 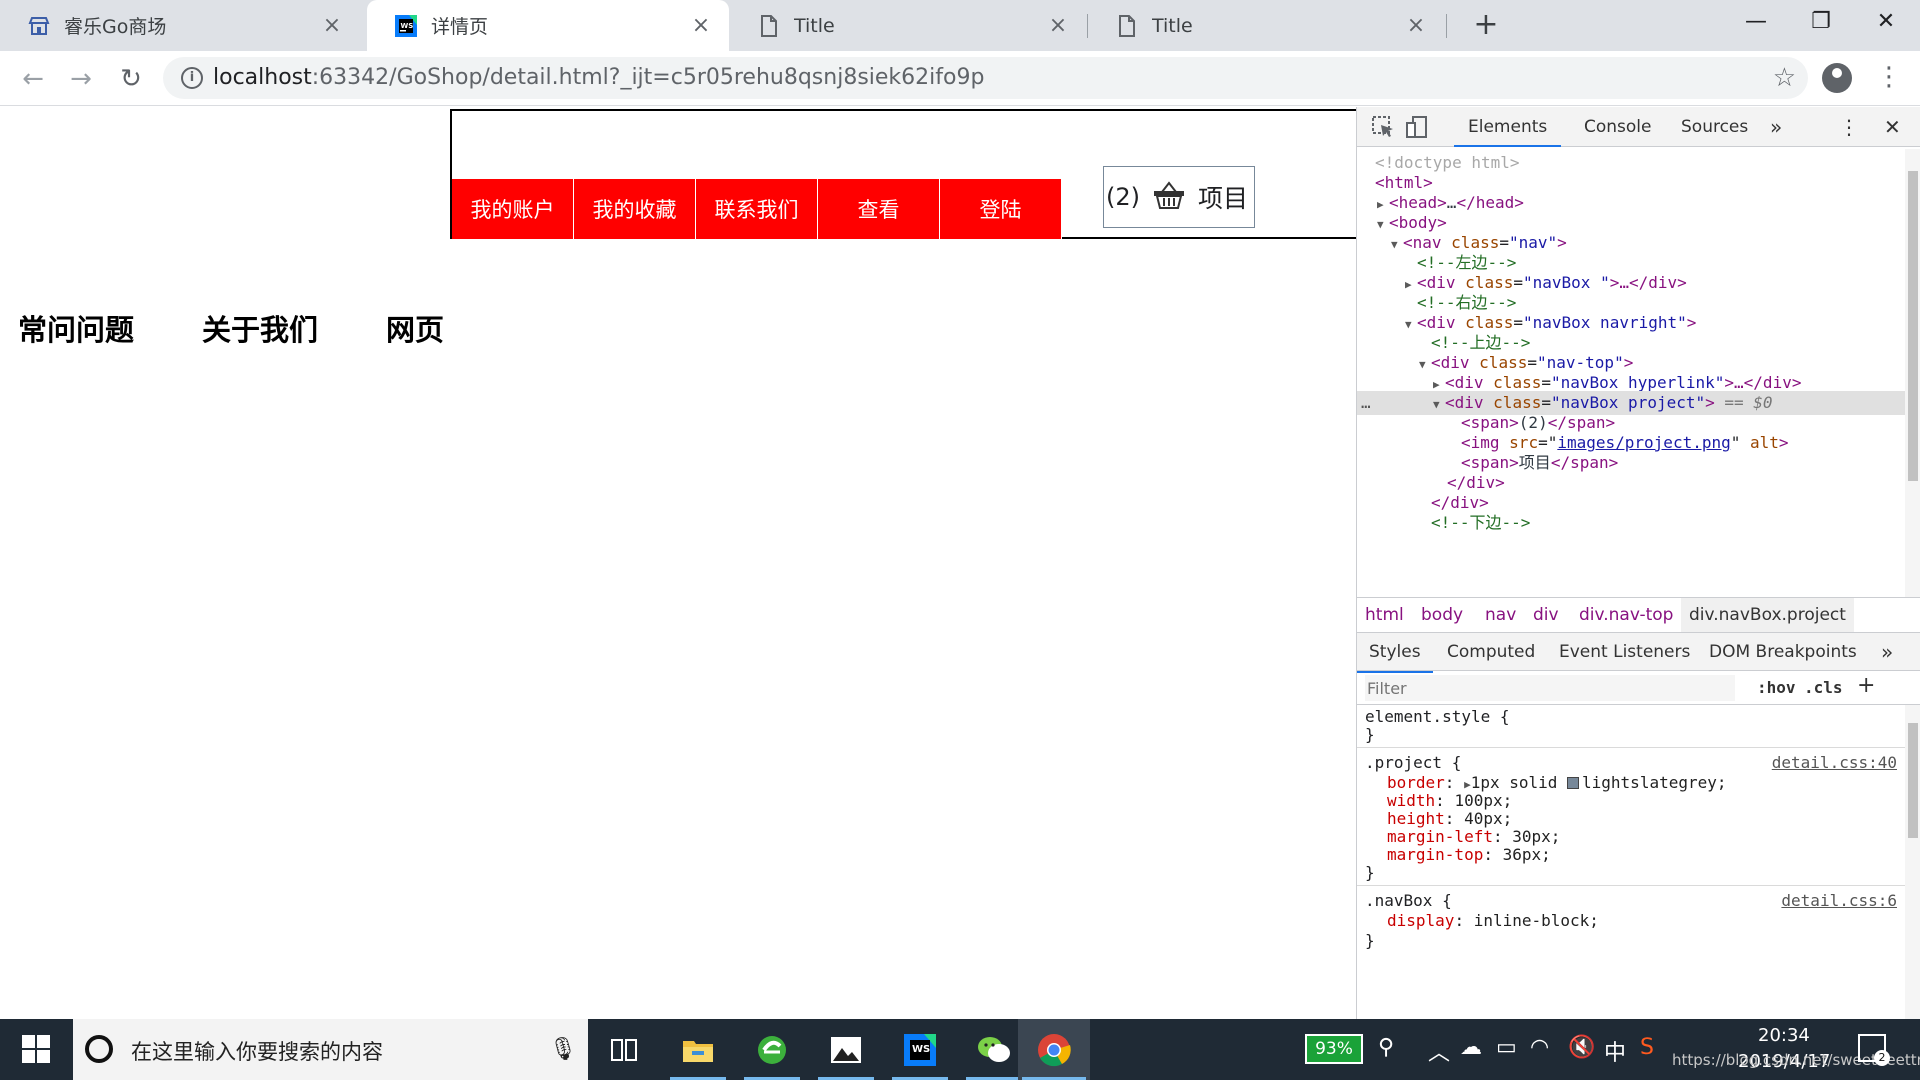 What do you see at coordinates (76, 328) in the screenshot?
I see `link-faq: 常问问题` at bounding box center [76, 328].